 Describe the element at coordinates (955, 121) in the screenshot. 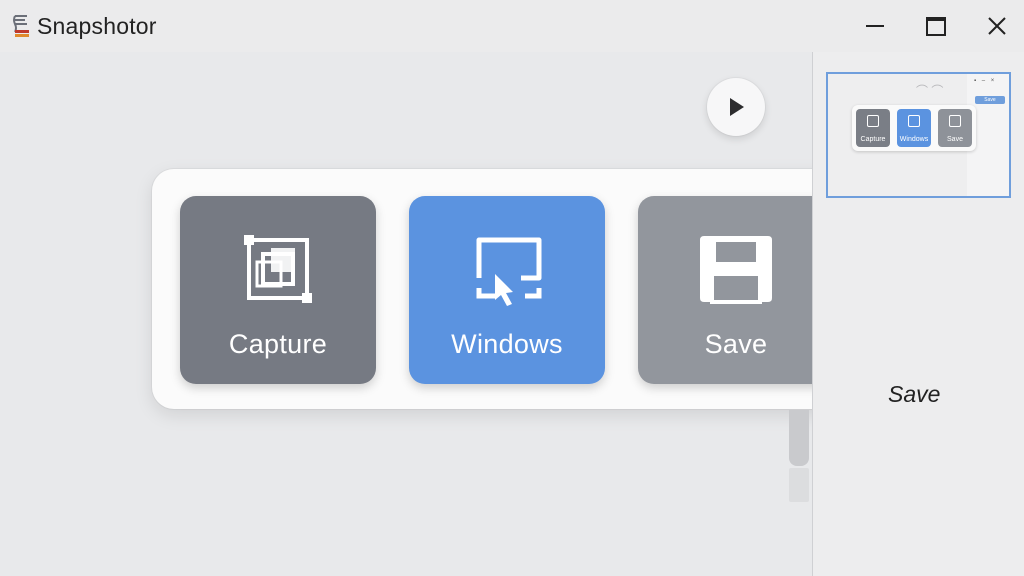

I see `thumbnail-save-icon` at that location.